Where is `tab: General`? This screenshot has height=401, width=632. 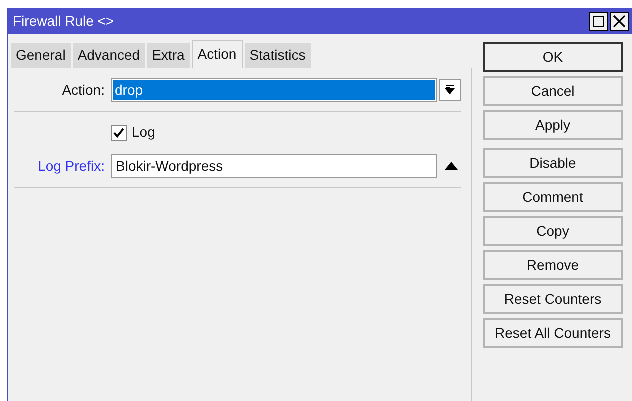
tab: General is located at coordinates (41, 55).